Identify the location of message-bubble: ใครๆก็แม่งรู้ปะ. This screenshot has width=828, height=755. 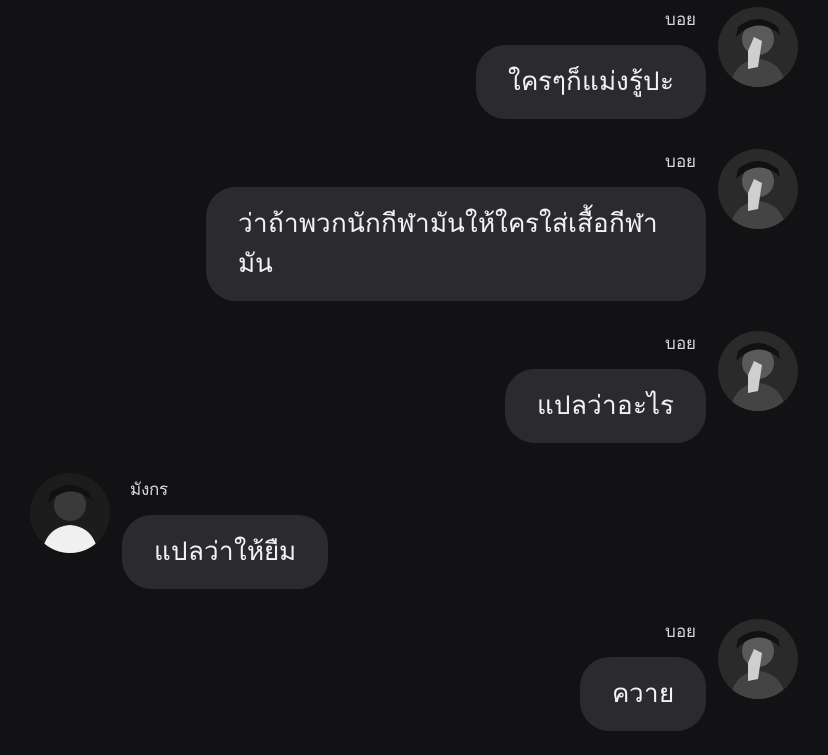
(591, 82).